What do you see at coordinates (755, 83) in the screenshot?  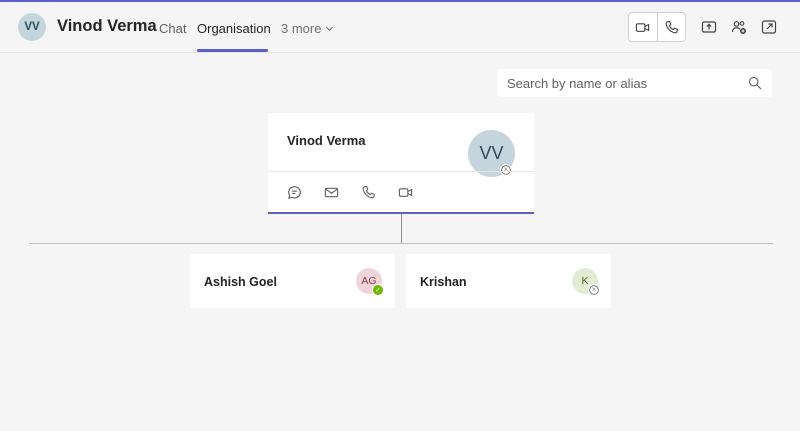 I see `search-icon` at bounding box center [755, 83].